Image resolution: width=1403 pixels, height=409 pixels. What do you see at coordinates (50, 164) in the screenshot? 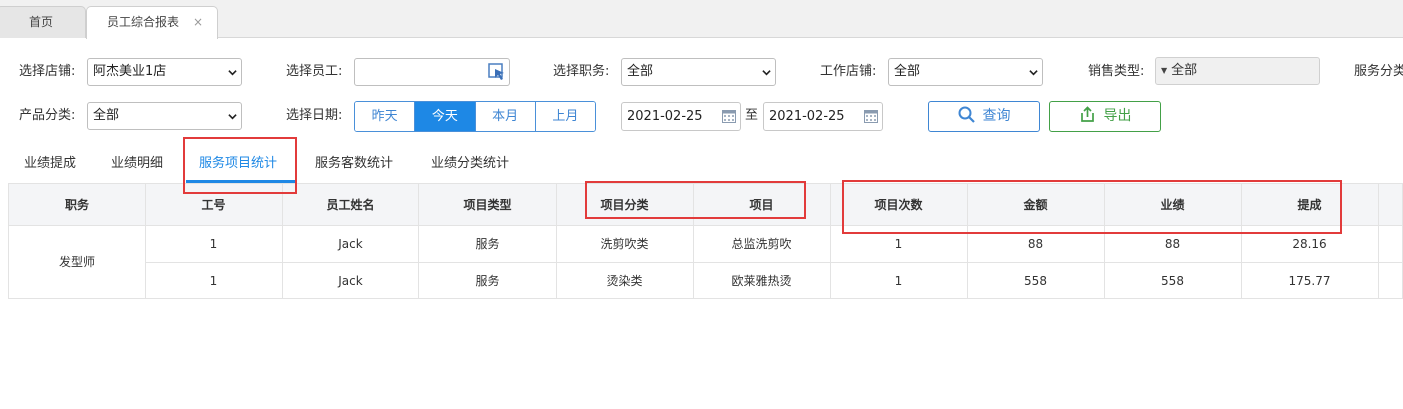
I see `subtab-performance-commission: 业绩提成` at bounding box center [50, 164].